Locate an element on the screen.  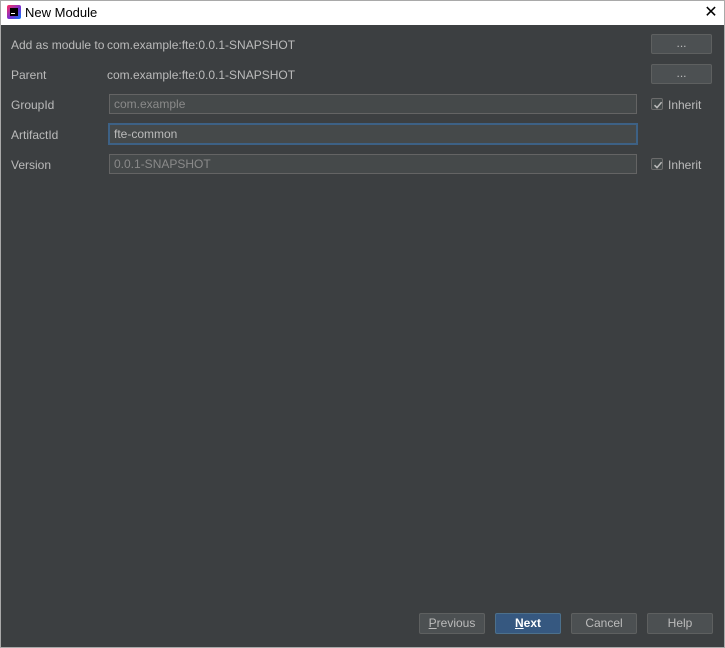
close-button: ✕ is located at coordinates (711, 13).